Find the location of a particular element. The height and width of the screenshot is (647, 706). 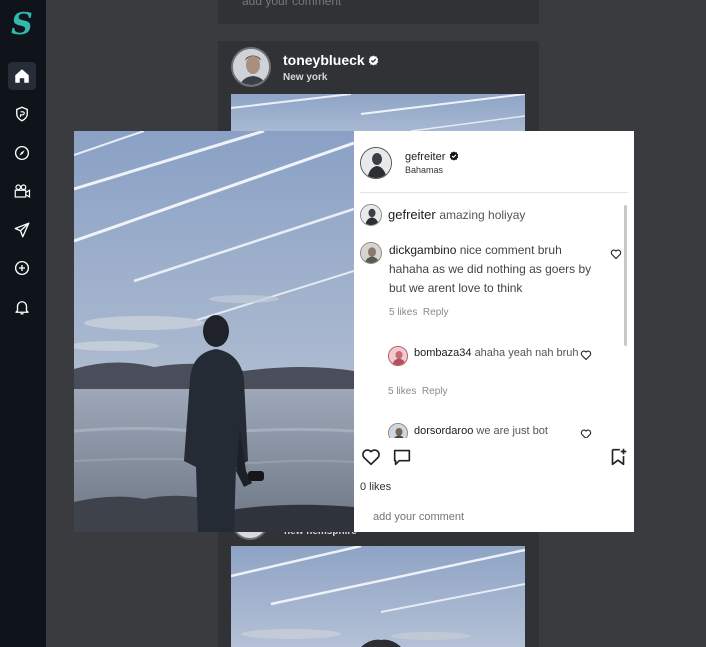

bell-icon is located at coordinates (22, 308).